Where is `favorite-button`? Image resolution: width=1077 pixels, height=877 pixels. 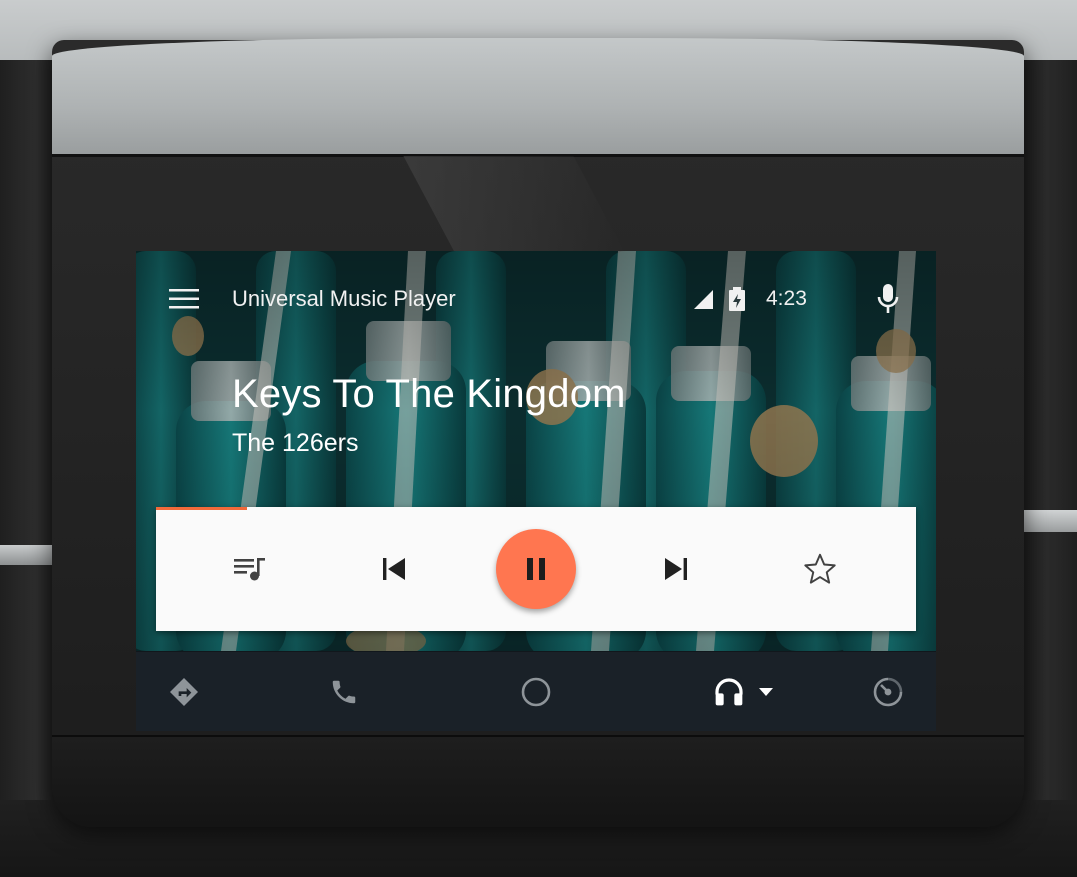 favorite-button is located at coordinates (820, 569).